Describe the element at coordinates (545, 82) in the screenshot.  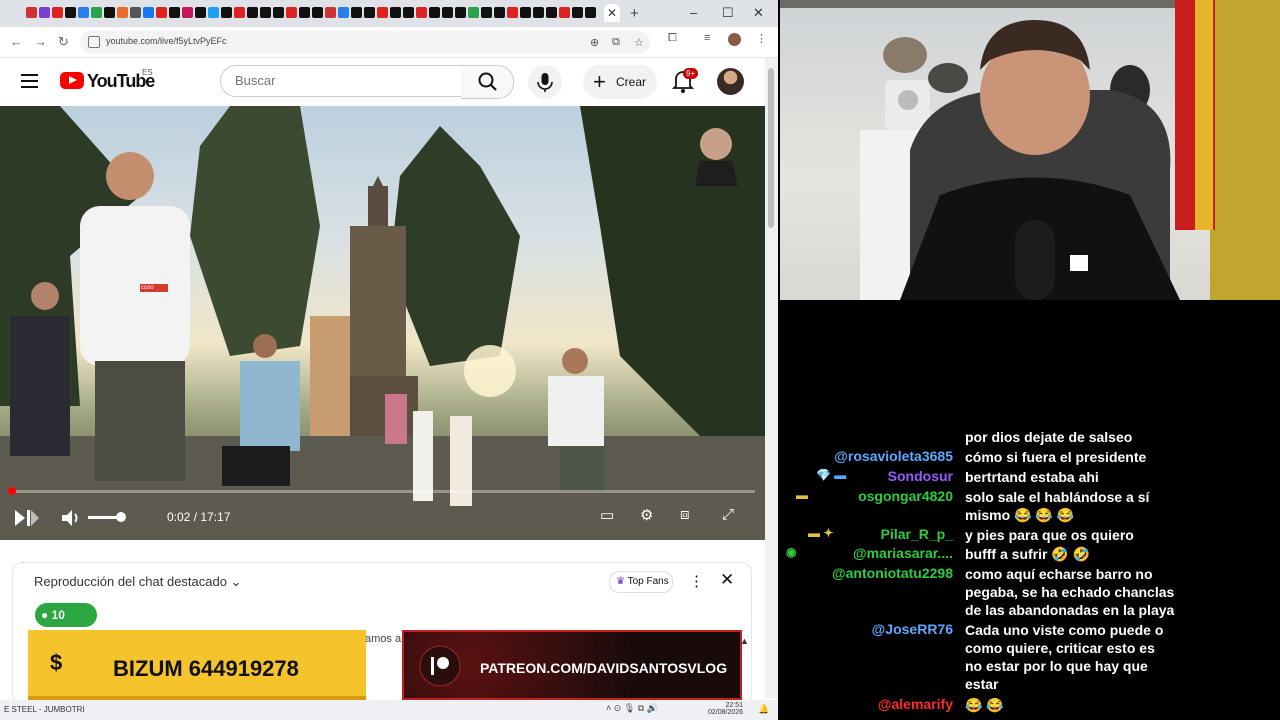
I see `voice-search-button` at that location.